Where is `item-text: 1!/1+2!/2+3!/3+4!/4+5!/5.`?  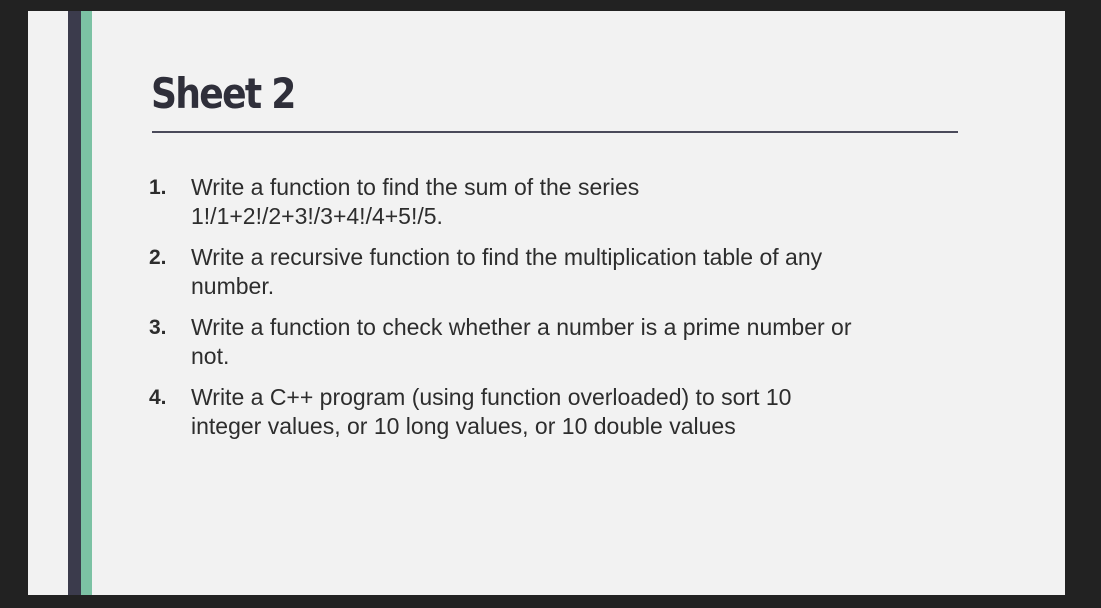 item-text: 1!/1+2!/2+3!/3+4!/4+5!/5. is located at coordinates (317, 216).